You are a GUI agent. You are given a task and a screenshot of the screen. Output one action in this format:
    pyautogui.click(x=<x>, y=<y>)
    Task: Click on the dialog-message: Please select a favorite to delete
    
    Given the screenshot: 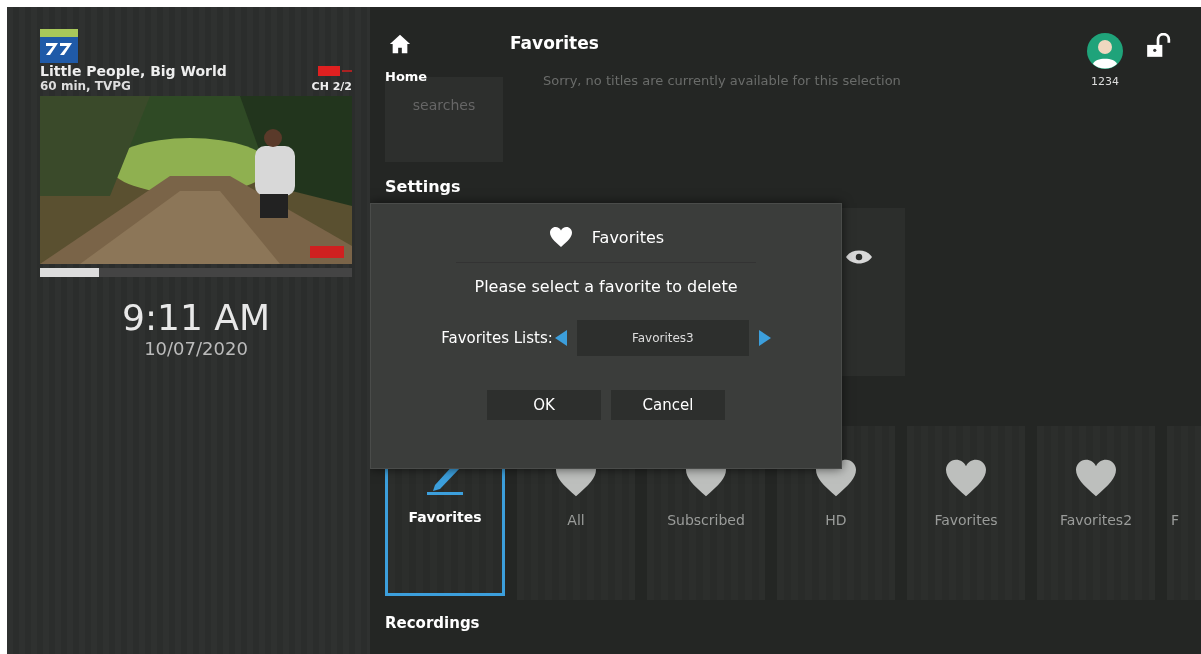 What is the action you would take?
    pyautogui.click(x=606, y=286)
    